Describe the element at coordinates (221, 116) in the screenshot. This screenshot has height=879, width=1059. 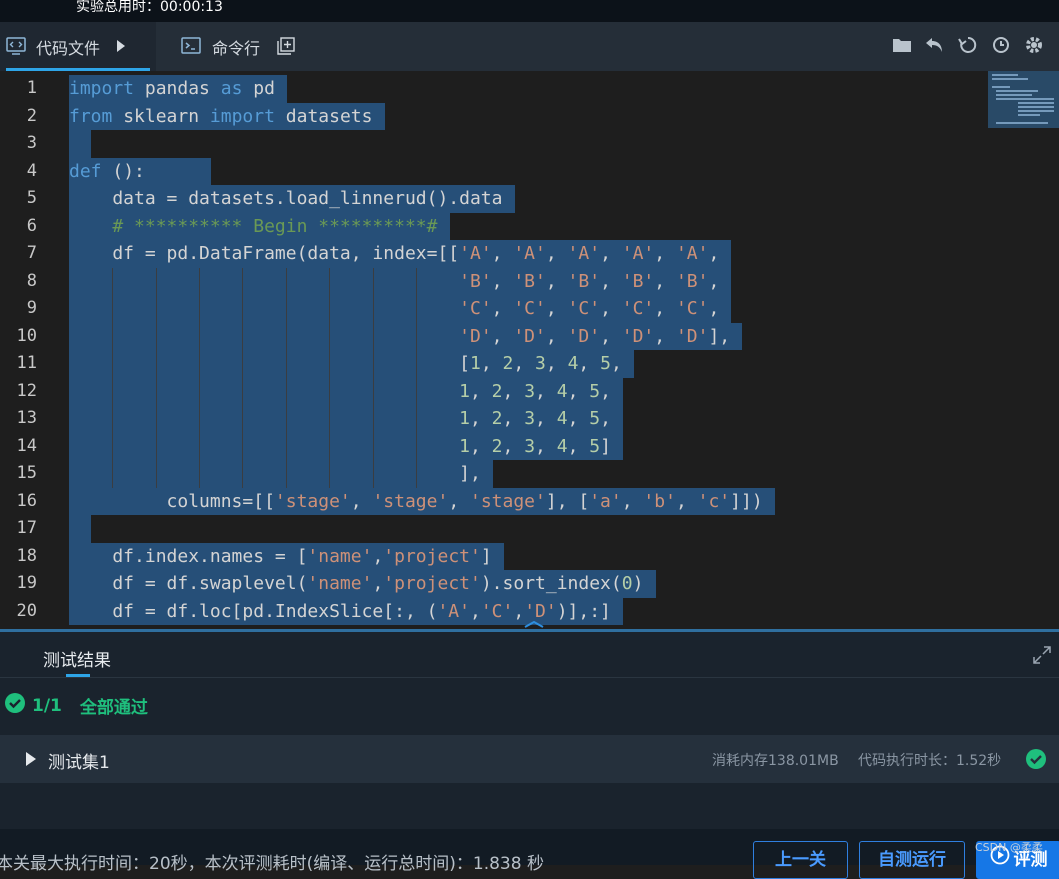
I see `code-text: from sklearn import datasets` at that location.